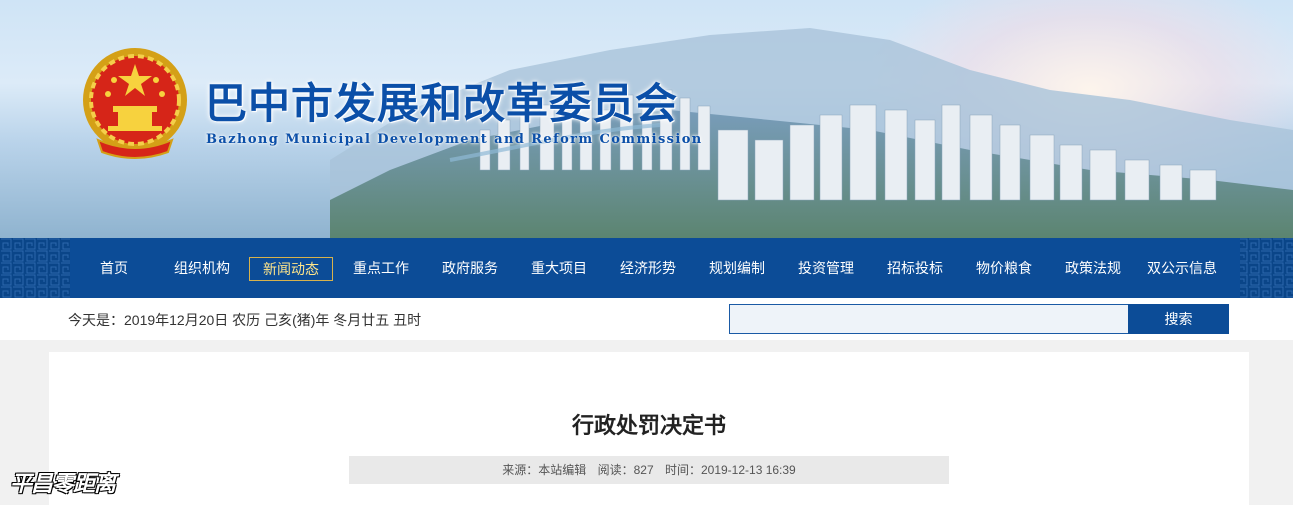 The width and height of the screenshot is (1293, 505). What do you see at coordinates (625, 470) in the screenshot?
I see `article-reads: 阅读：827` at bounding box center [625, 470].